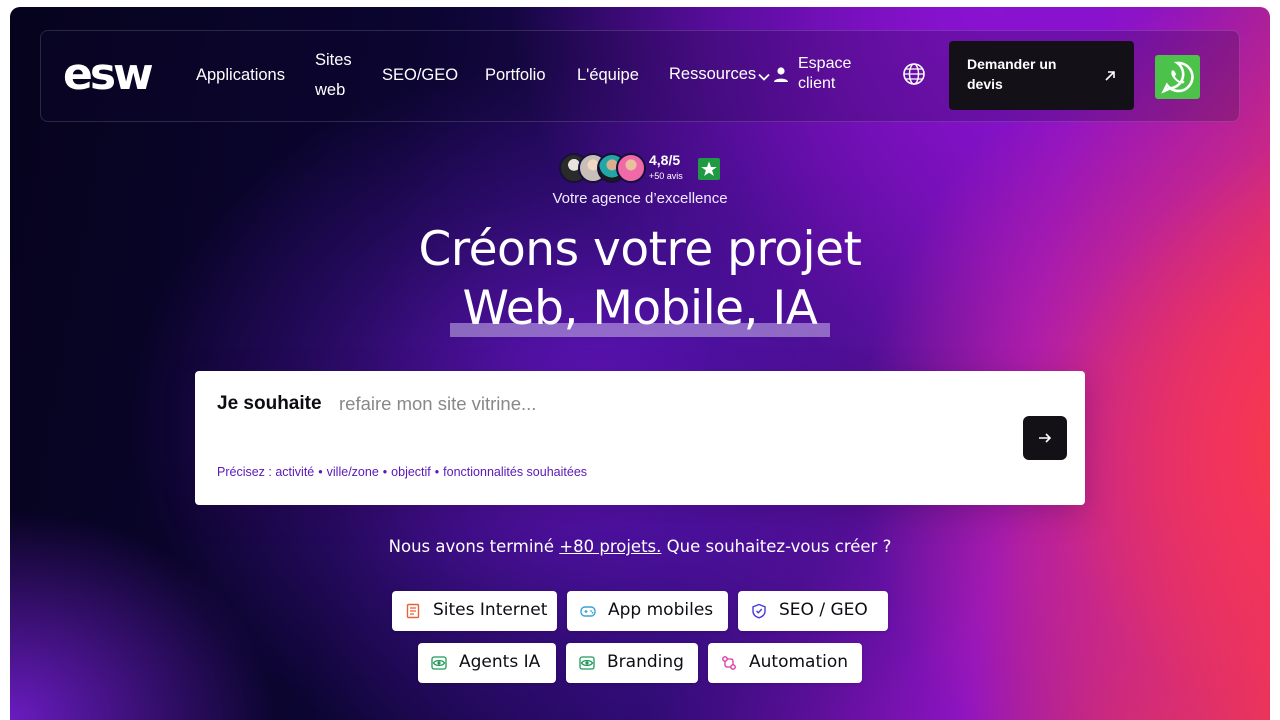 The height and width of the screenshot is (720, 1280). Describe the element at coordinates (515, 472) in the screenshot. I see `hint-item: fonctionnalités souhaitées` at that location.